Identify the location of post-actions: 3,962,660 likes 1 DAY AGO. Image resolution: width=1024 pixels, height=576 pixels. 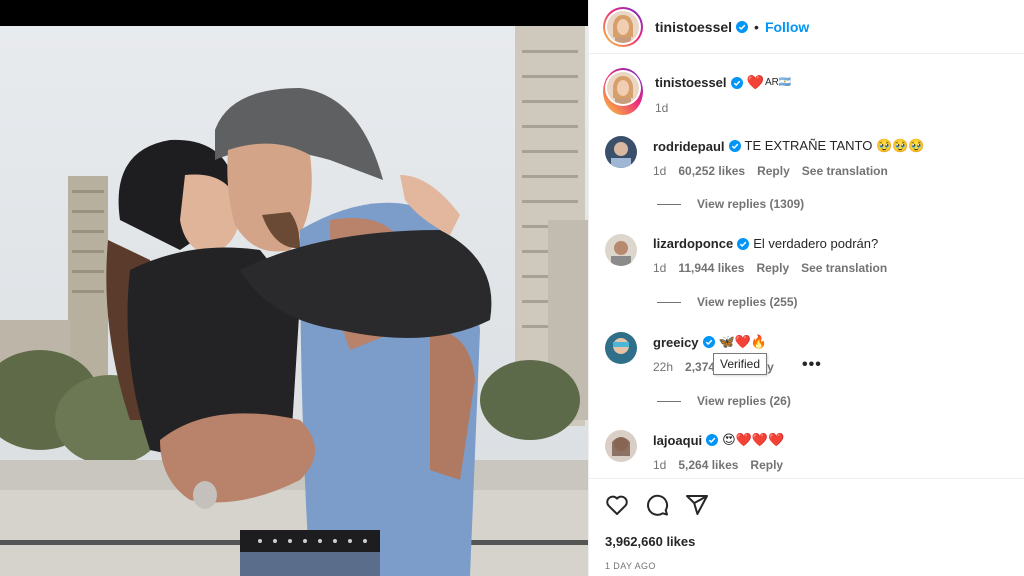
(806, 527).